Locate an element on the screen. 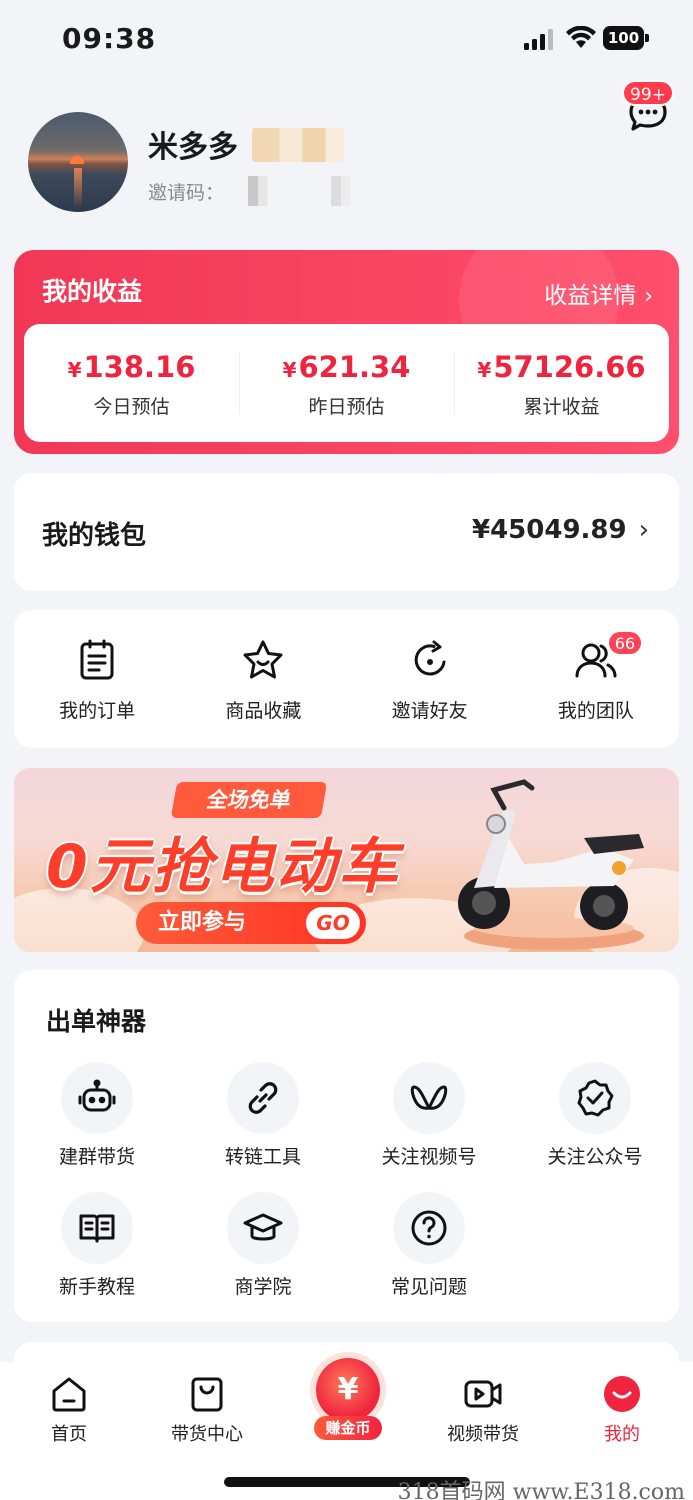 This screenshot has height=1500, width=693. link-icon is located at coordinates (263, 1098).